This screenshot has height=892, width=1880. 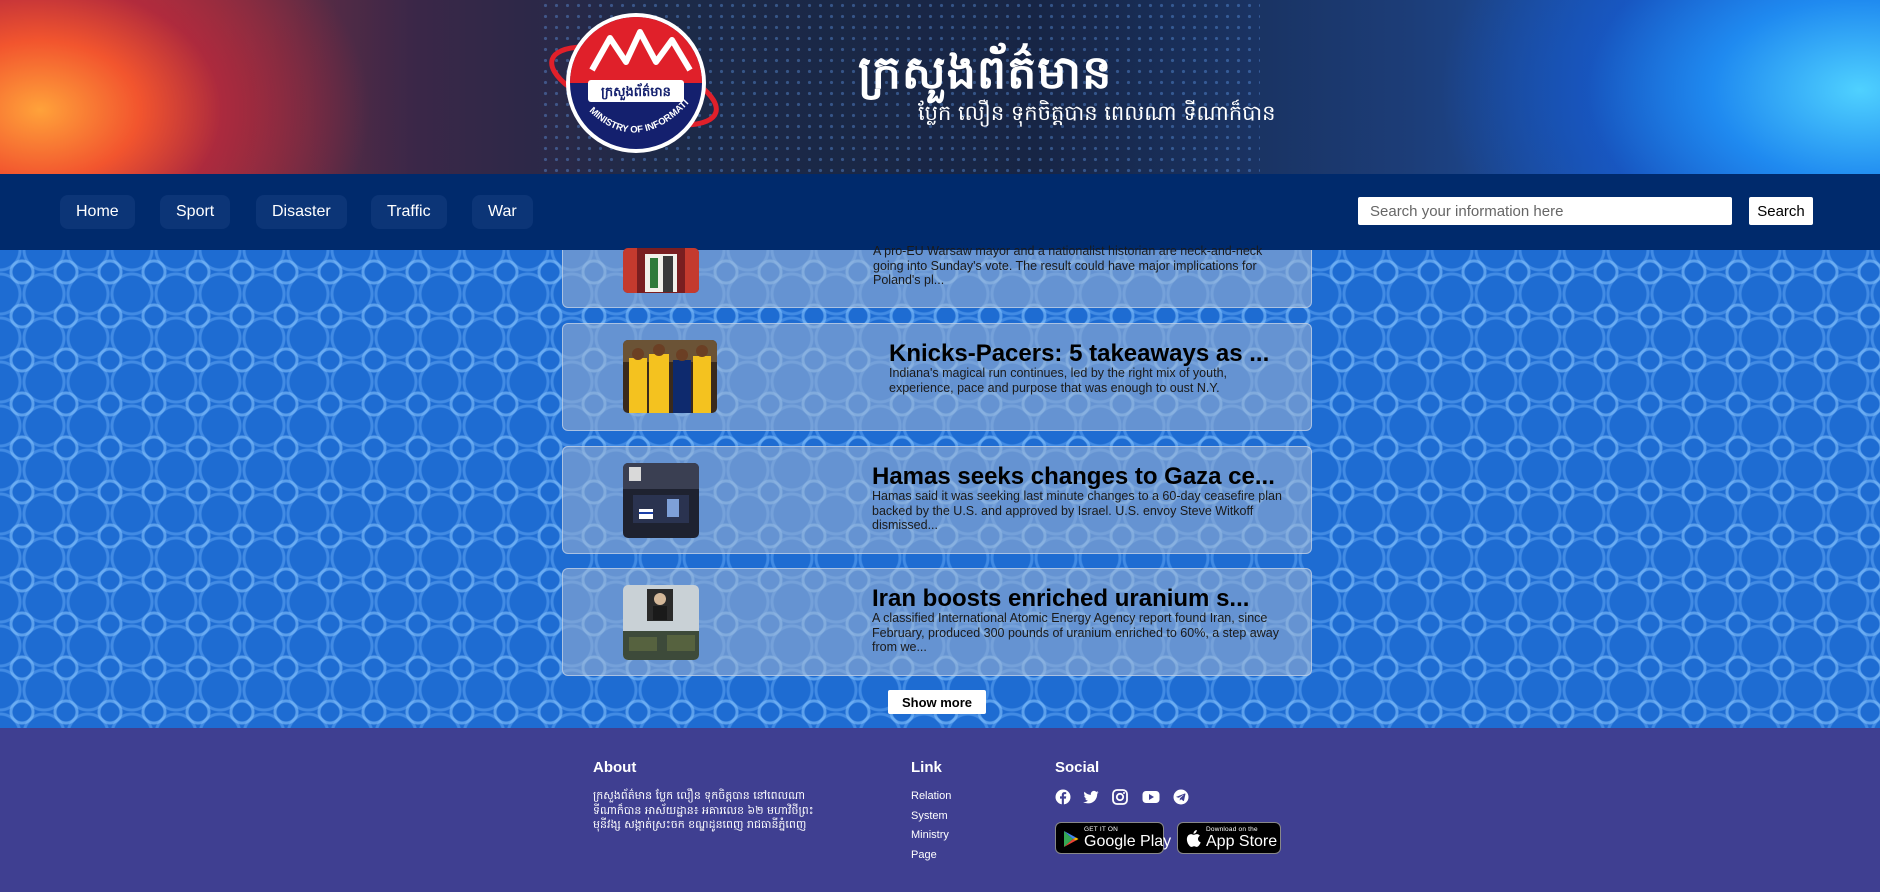 What do you see at coordinates (615, 767) in the screenshot?
I see `footer-about-heading: About` at bounding box center [615, 767].